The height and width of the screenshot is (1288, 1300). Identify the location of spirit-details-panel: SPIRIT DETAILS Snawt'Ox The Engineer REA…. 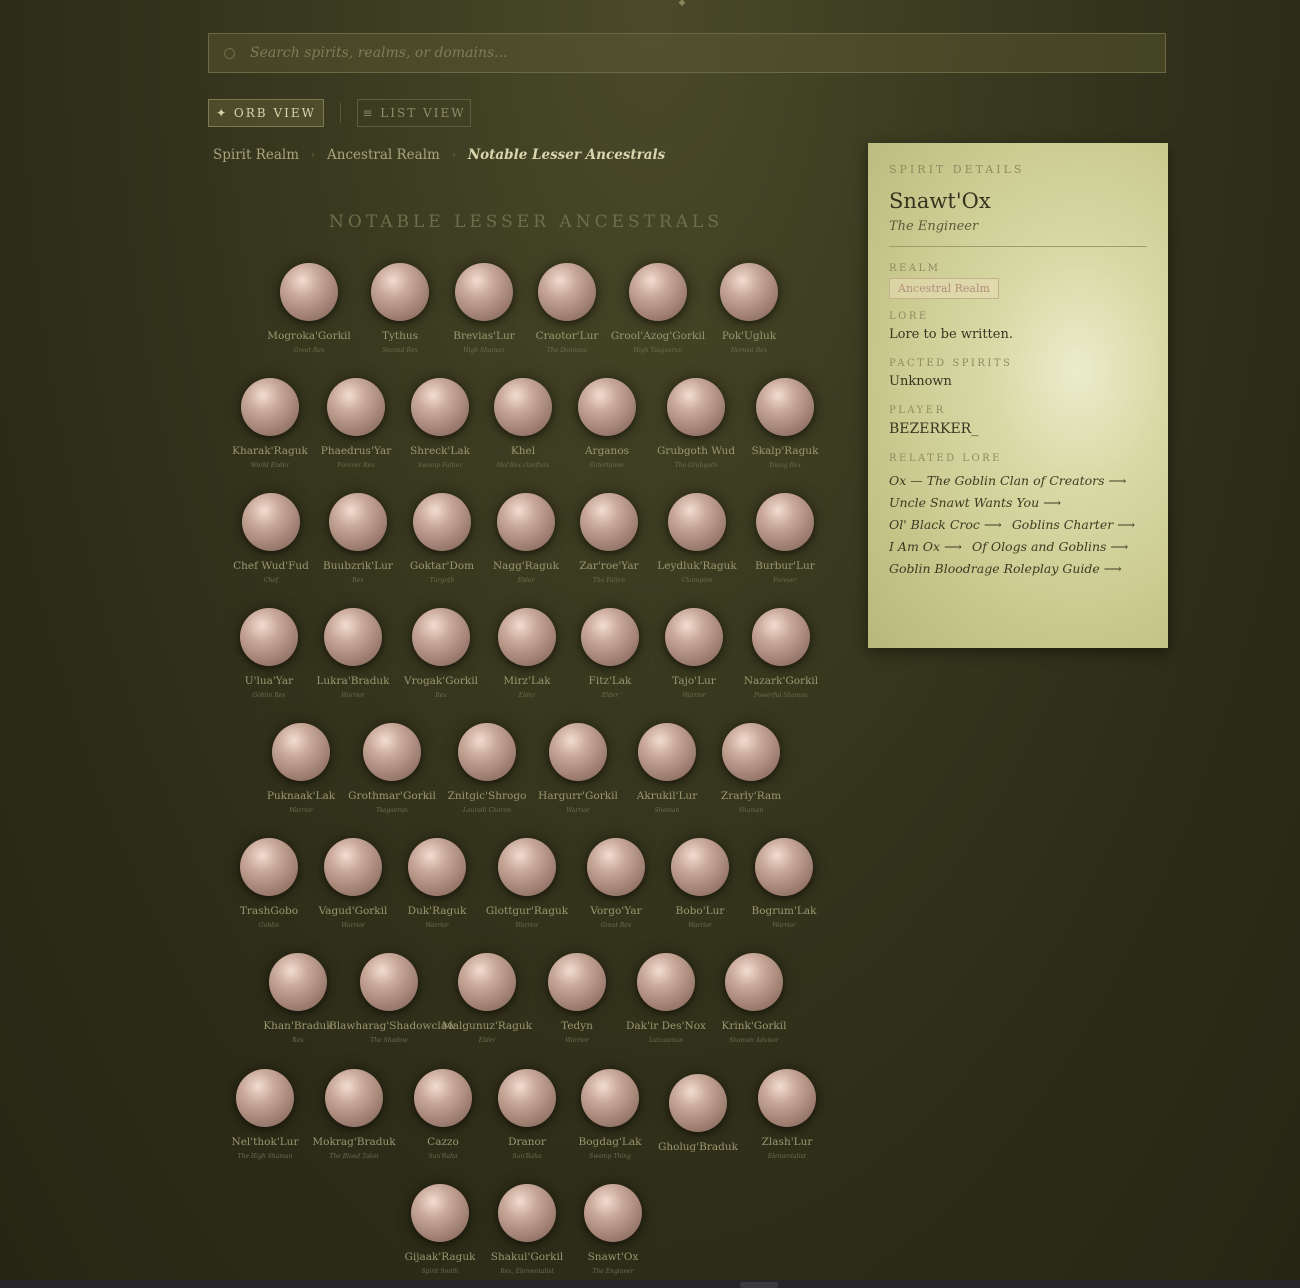
(1018, 395).